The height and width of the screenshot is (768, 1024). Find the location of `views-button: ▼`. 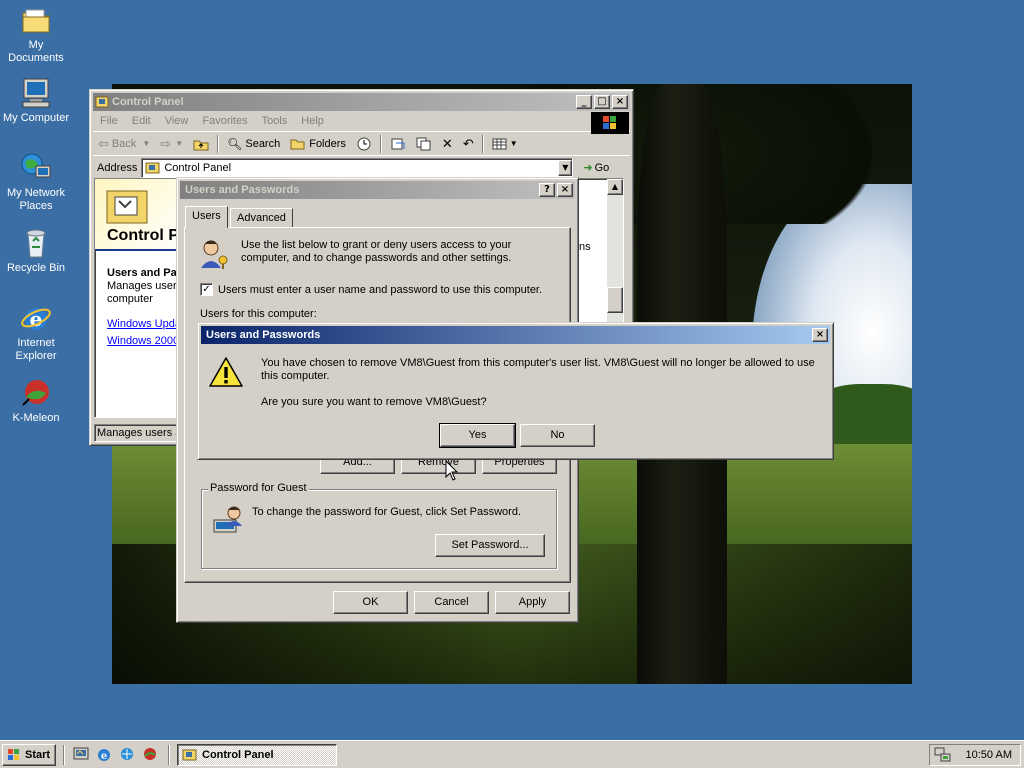

views-button: ▼ is located at coordinates (505, 144).